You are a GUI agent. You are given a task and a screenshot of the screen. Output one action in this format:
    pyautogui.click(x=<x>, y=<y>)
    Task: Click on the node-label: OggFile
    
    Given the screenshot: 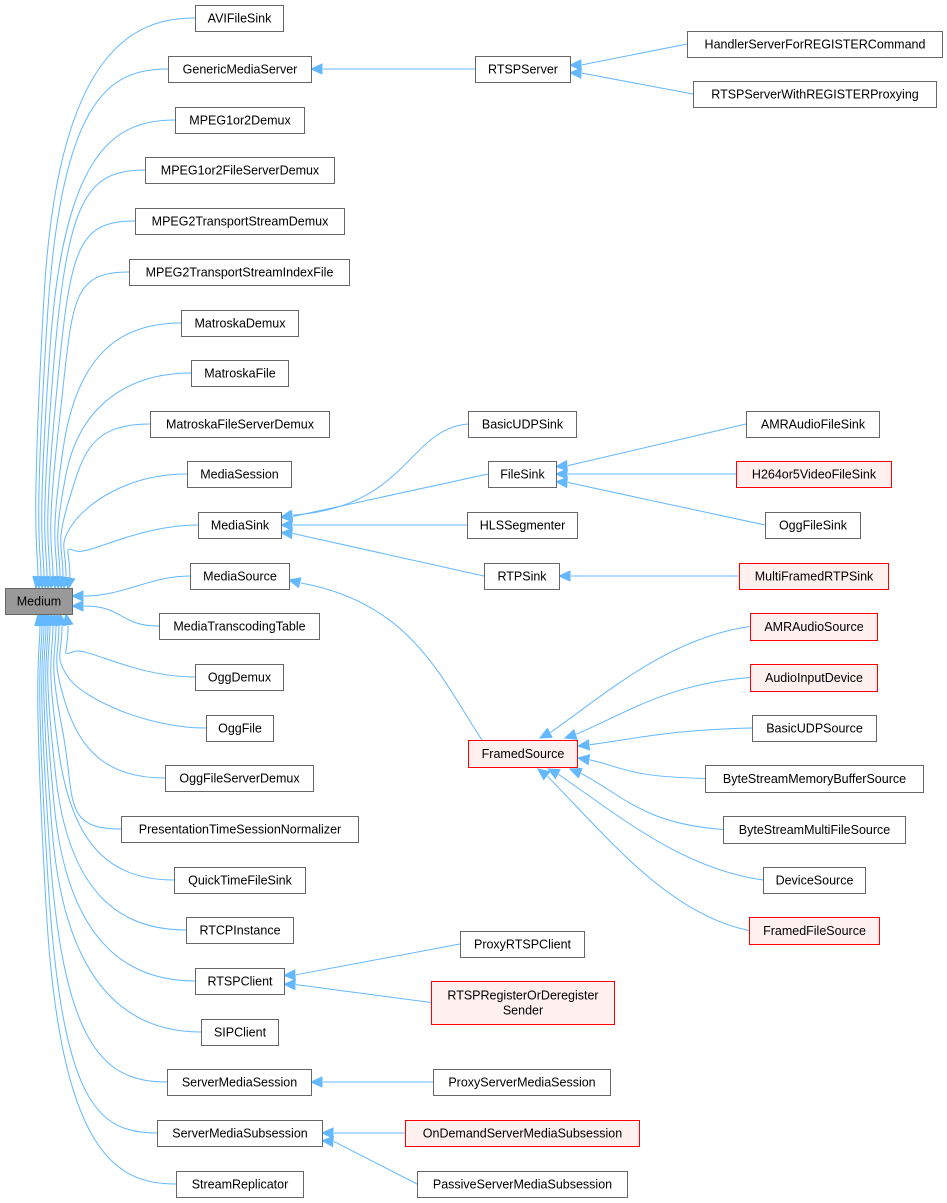 What is the action you would take?
    pyautogui.click(x=240, y=729)
    